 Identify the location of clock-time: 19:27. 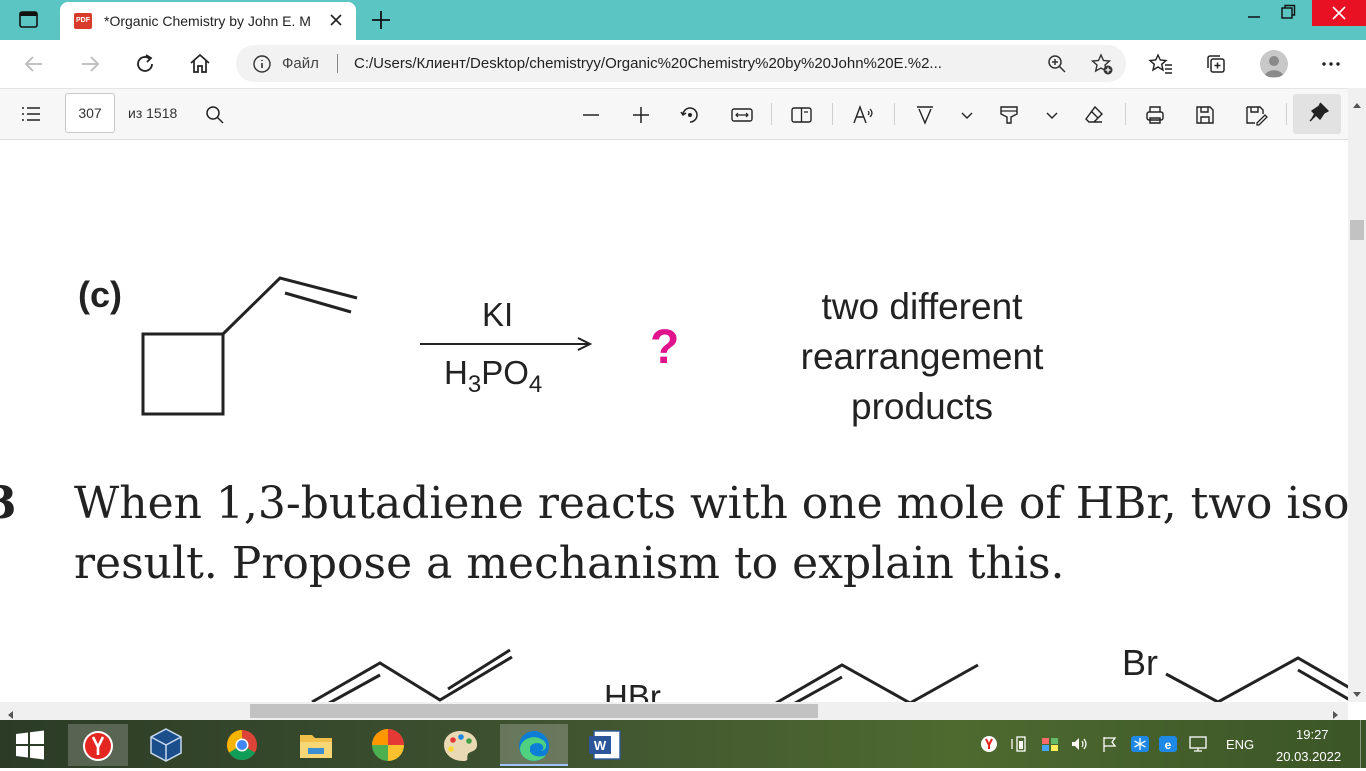
(1312, 734).